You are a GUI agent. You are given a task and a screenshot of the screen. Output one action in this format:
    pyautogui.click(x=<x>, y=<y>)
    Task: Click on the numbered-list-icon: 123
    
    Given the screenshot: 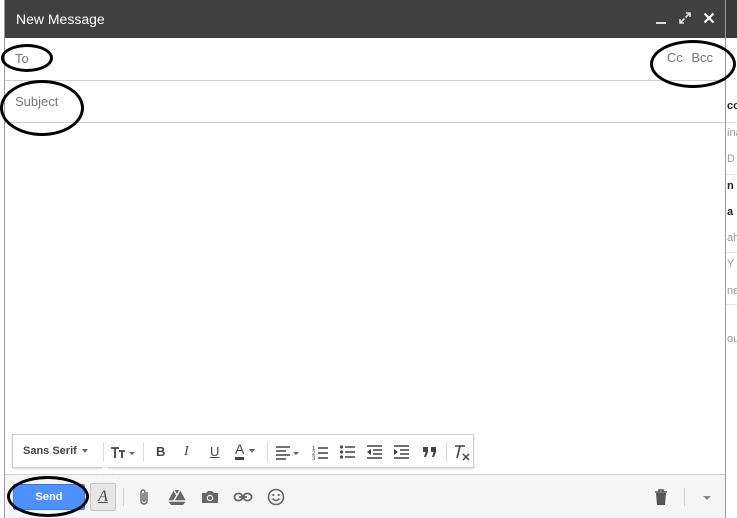 What is the action you would take?
    pyautogui.click(x=321, y=452)
    